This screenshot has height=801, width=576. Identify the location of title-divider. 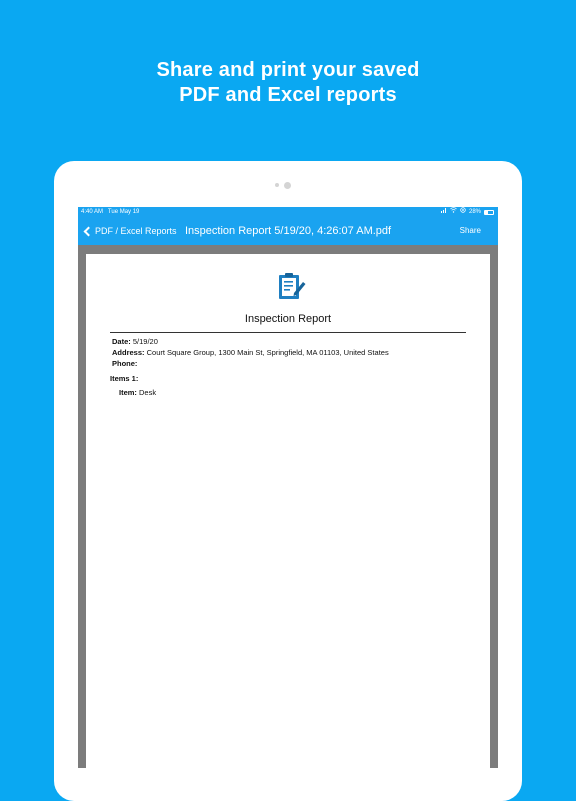
(288, 332).